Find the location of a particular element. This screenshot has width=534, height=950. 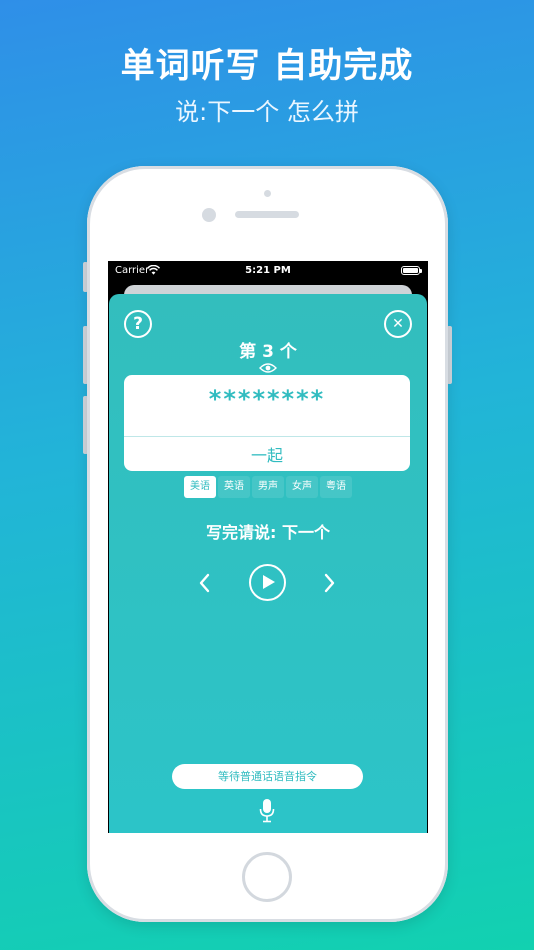

masked-word: ******** is located at coordinates (267, 399).